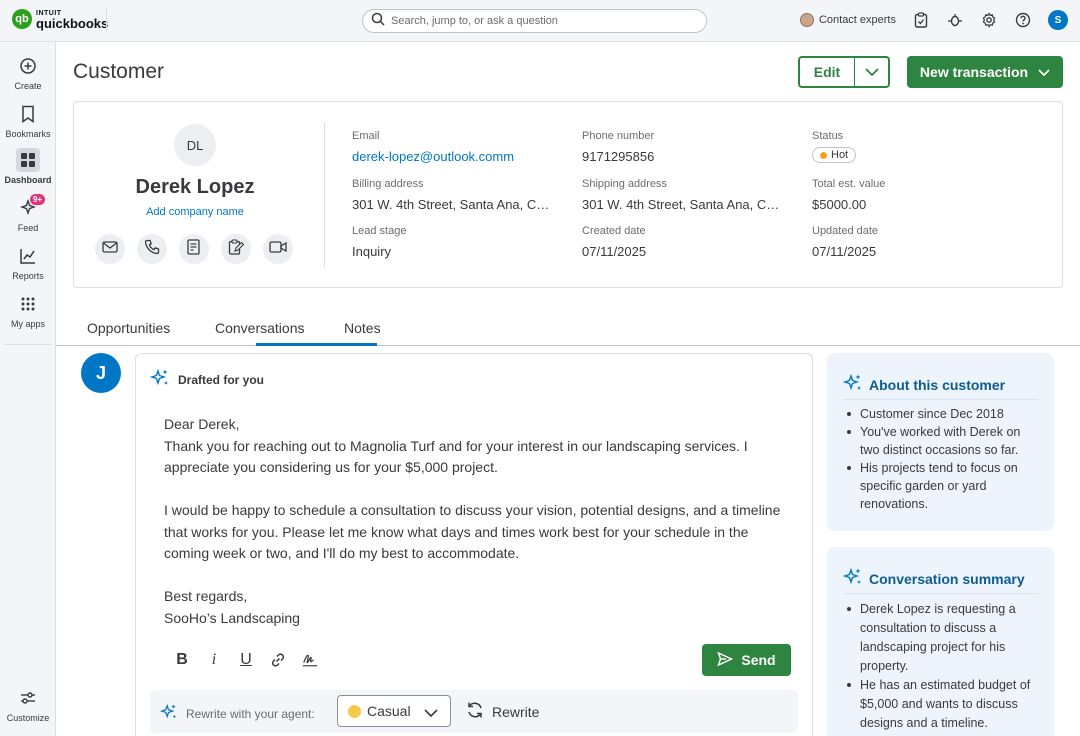 The width and height of the screenshot is (1080, 736). I want to click on nav-label-dashboard: Dashboard, so click(28, 180).